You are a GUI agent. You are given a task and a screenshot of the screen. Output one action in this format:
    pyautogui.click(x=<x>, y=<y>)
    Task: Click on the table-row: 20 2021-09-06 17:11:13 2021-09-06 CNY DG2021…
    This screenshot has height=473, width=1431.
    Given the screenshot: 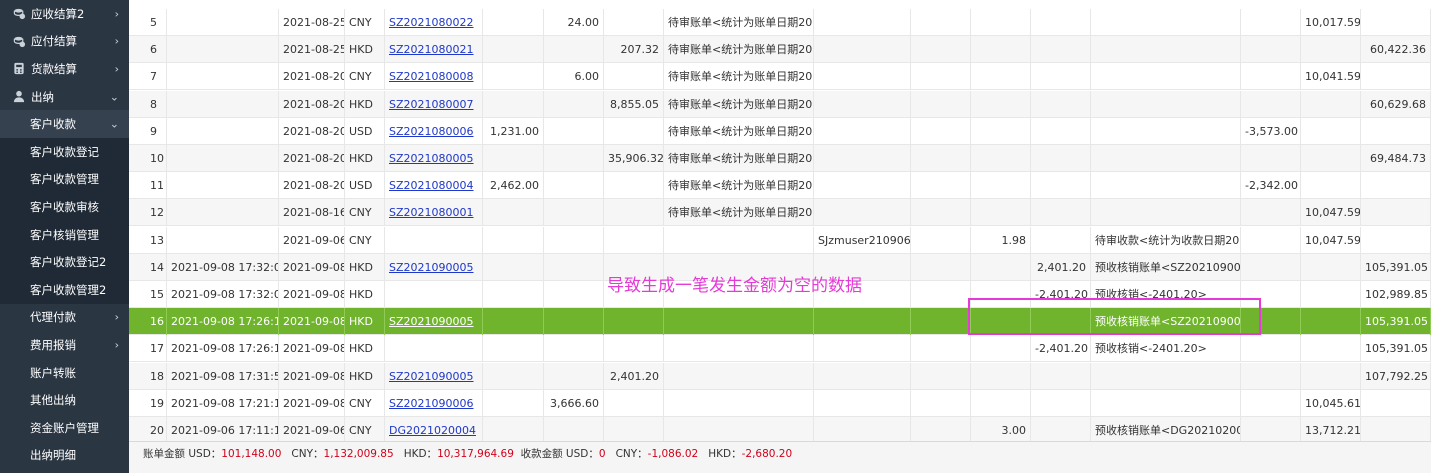 What is the action you would take?
    pyautogui.click(x=780, y=429)
    